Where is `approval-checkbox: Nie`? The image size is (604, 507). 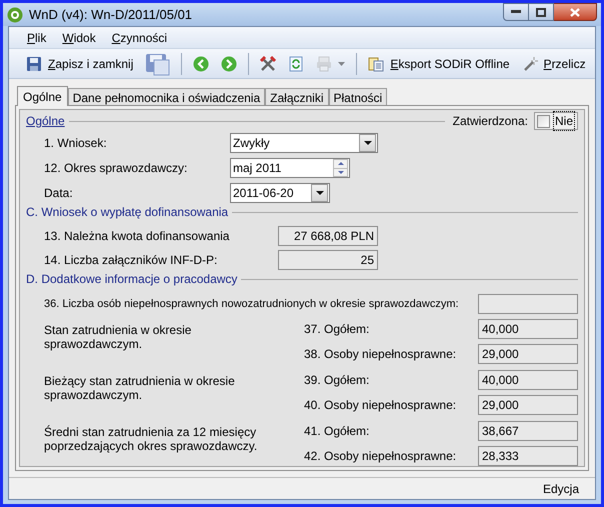
approval-checkbox: Nie is located at coordinates (556, 121).